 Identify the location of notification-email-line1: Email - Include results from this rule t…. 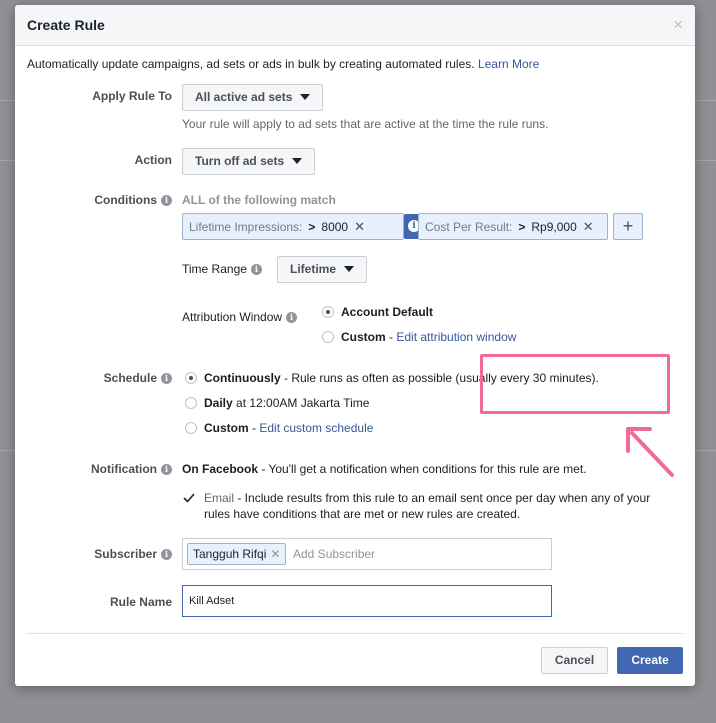
(427, 498).